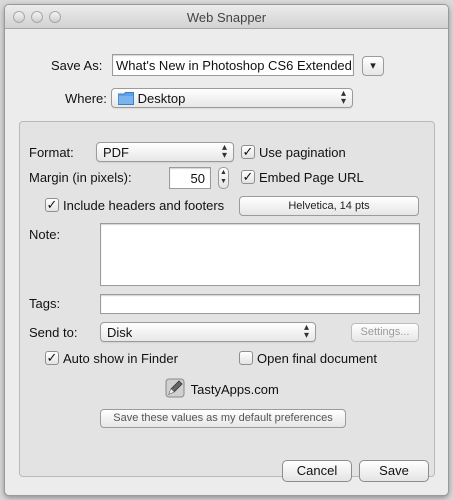 The height and width of the screenshot is (500, 453). Describe the element at coordinates (80, 177) in the screenshot. I see `margin-label: Margin (in pixels):` at that location.